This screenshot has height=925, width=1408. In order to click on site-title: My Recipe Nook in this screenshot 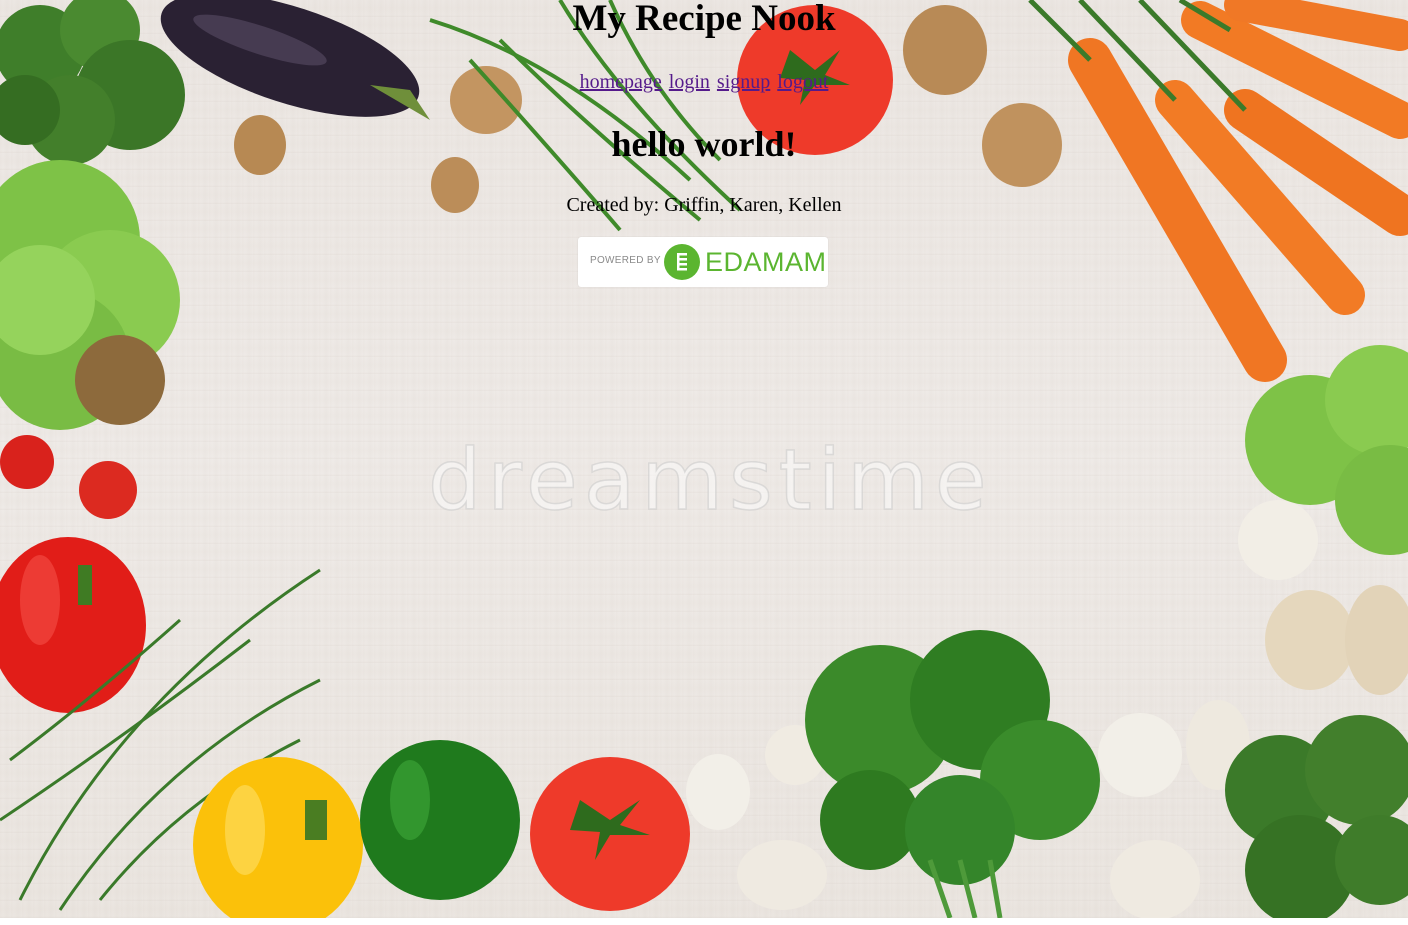, I will do `click(704, 19)`.